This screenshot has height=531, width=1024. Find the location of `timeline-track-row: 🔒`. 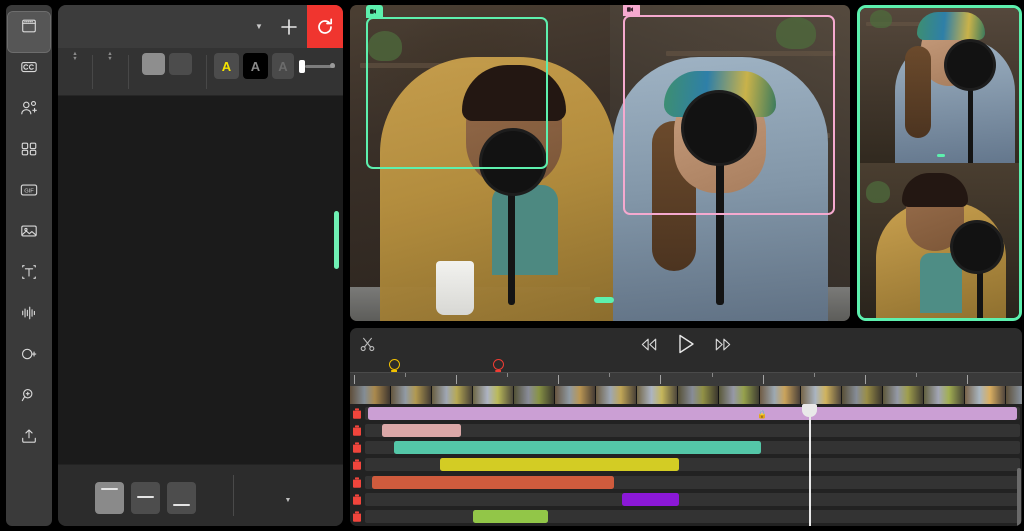

timeline-track-row: 🔒 is located at coordinates (686, 413).